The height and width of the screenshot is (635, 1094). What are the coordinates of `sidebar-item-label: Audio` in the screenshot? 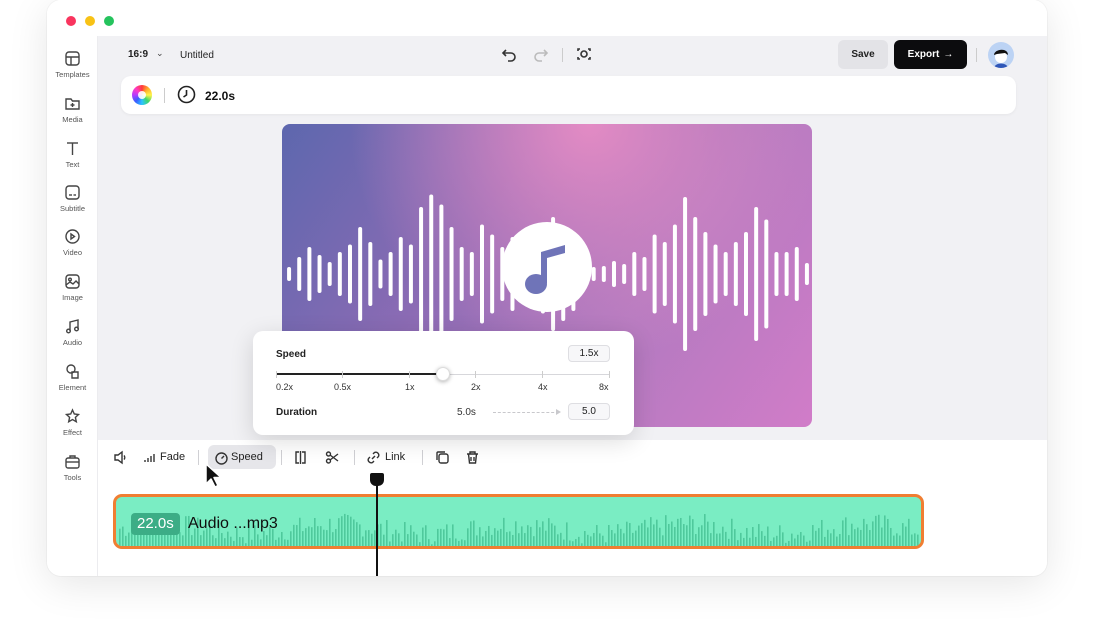 It's located at (72, 342).